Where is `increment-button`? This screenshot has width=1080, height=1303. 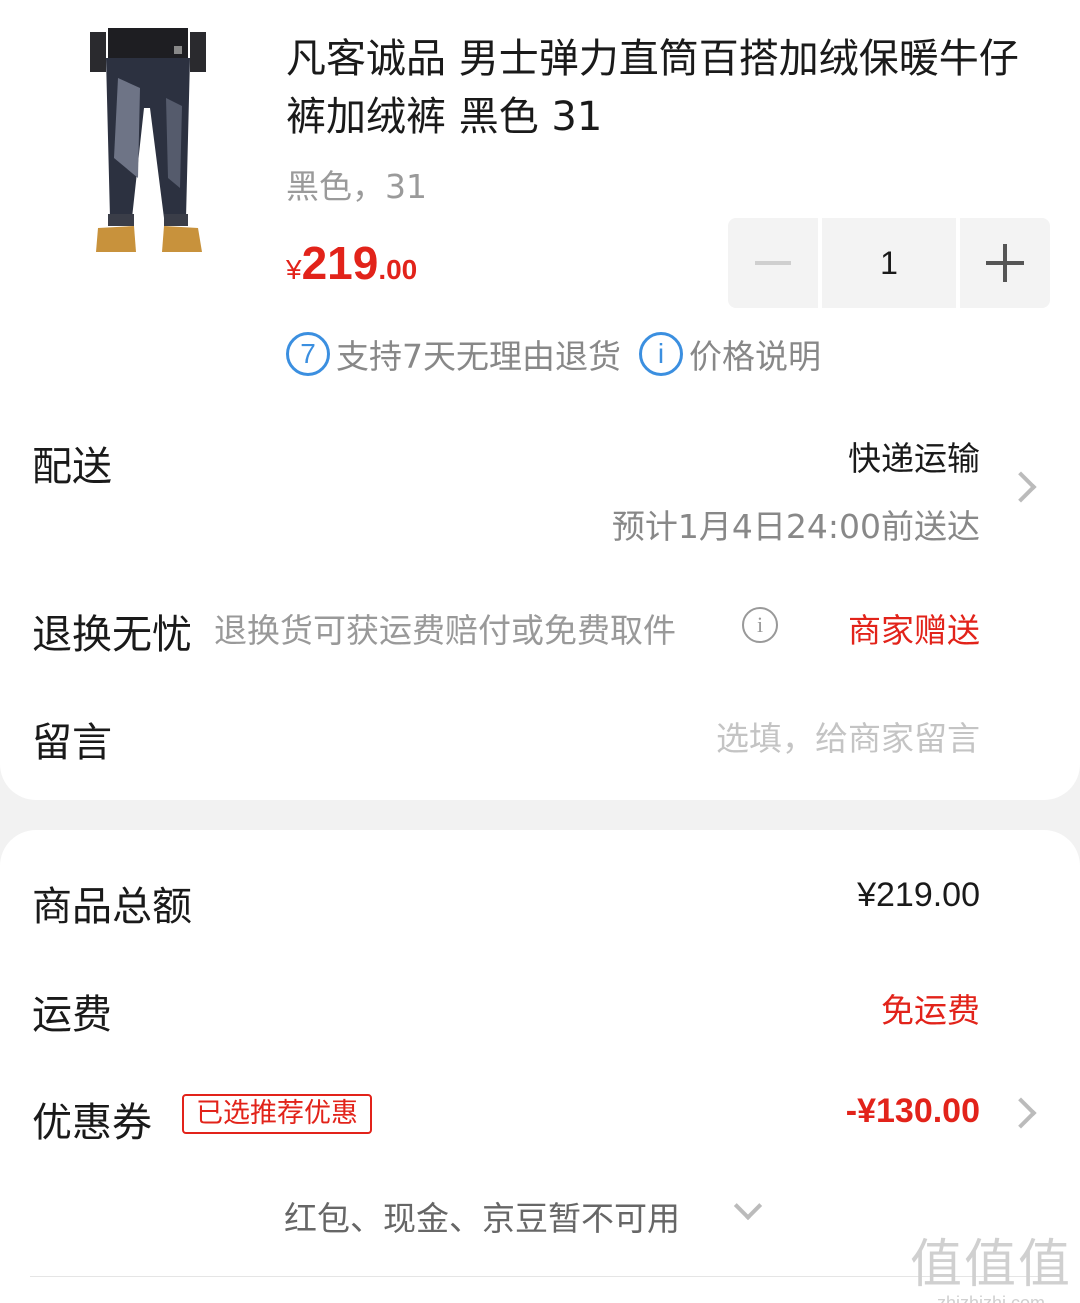
increment-button is located at coordinates (1005, 263).